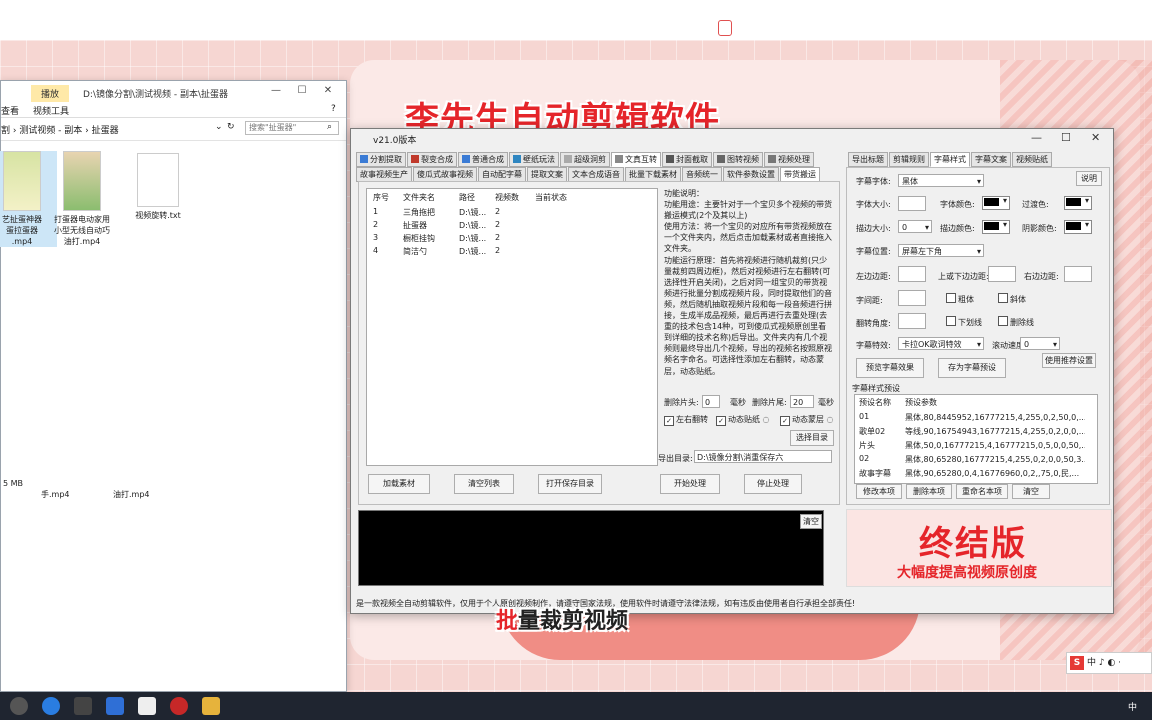 This screenshot has width=1152, height=720. What do you see at coordinates (773, 484) in the screenshot?
I see `stop-button: 停止处理` at bounding box center [773, 484].